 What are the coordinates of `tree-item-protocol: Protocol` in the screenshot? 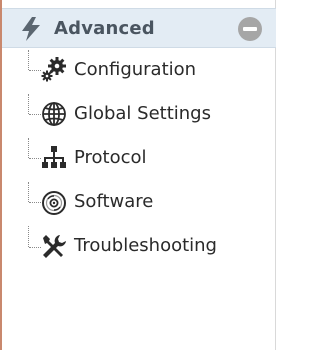 It's located at (139, 158).